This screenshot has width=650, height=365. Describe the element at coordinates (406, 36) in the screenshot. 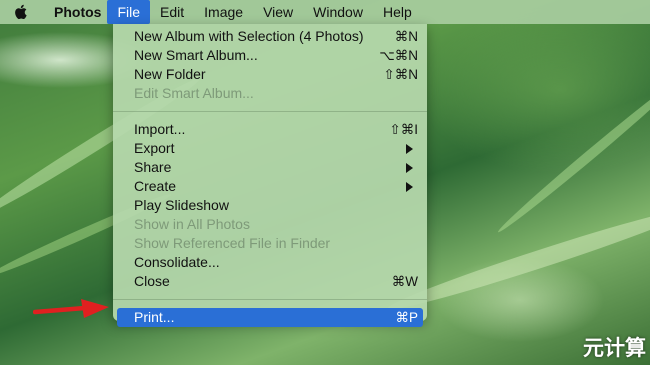

I see `menu-item-shortcut: ⌘N` at that location.